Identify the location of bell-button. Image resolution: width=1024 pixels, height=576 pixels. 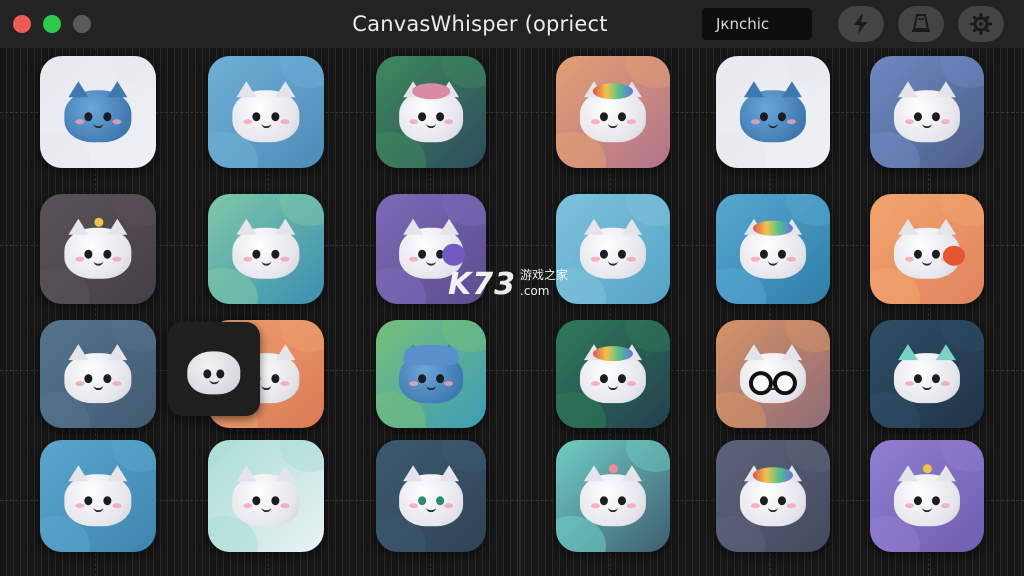
(921, 24).